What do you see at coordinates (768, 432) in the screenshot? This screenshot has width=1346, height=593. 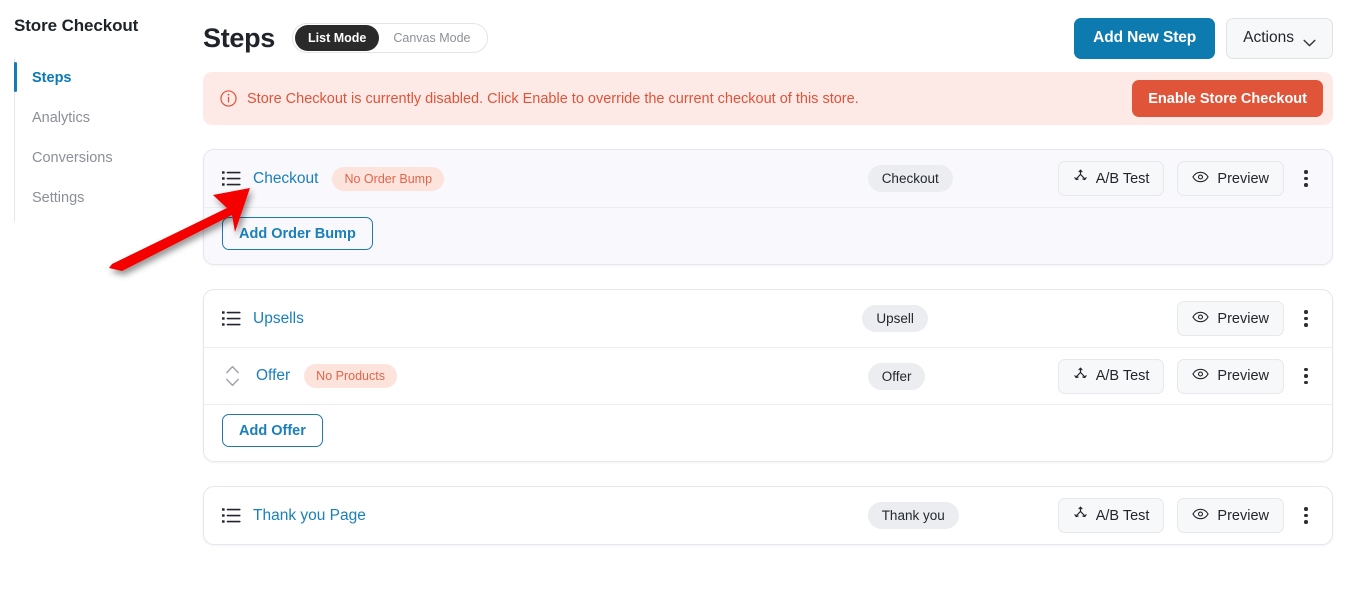 I see `upsells-offer-actions: Add Offer` at bounding box center [768, 432].